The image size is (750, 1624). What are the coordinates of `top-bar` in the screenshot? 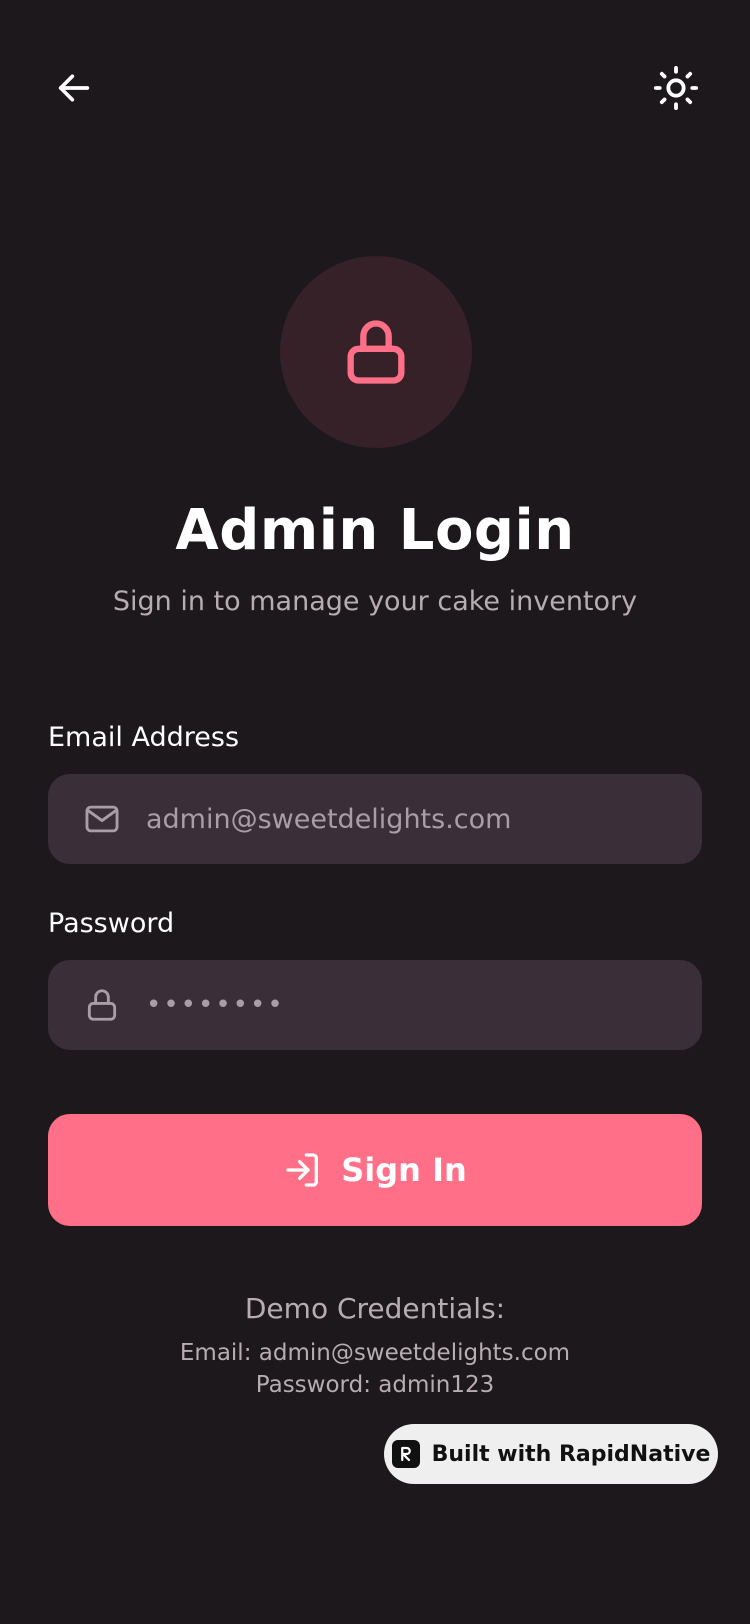 It's located at (375, 88).